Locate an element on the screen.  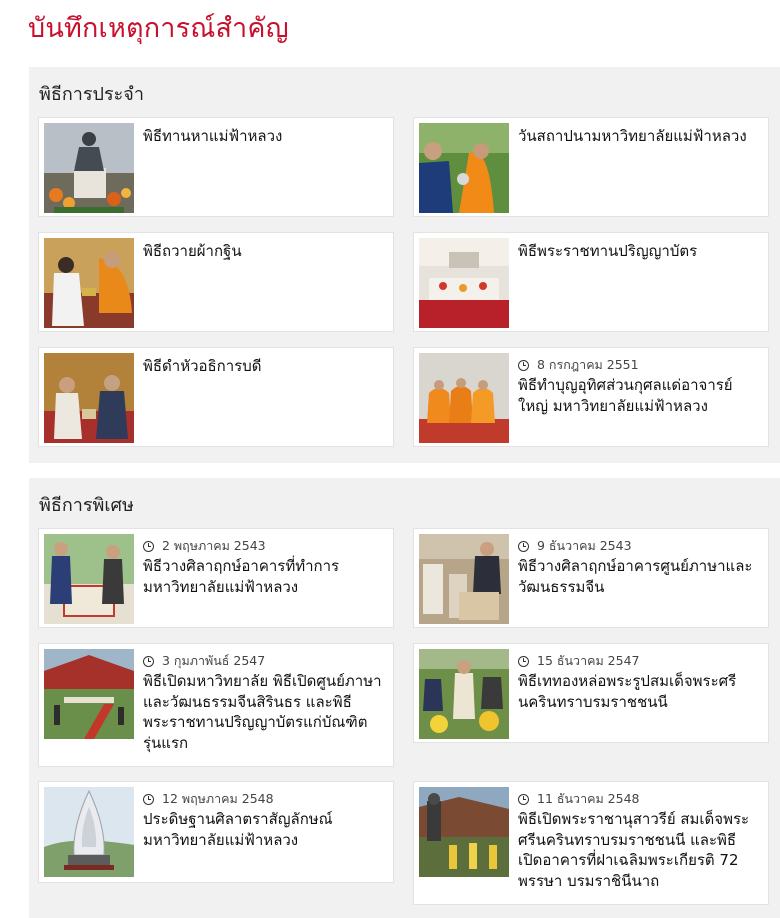
event-date-text: 2 พฤษภาคม 2543 is located at coordinates (214, 545).